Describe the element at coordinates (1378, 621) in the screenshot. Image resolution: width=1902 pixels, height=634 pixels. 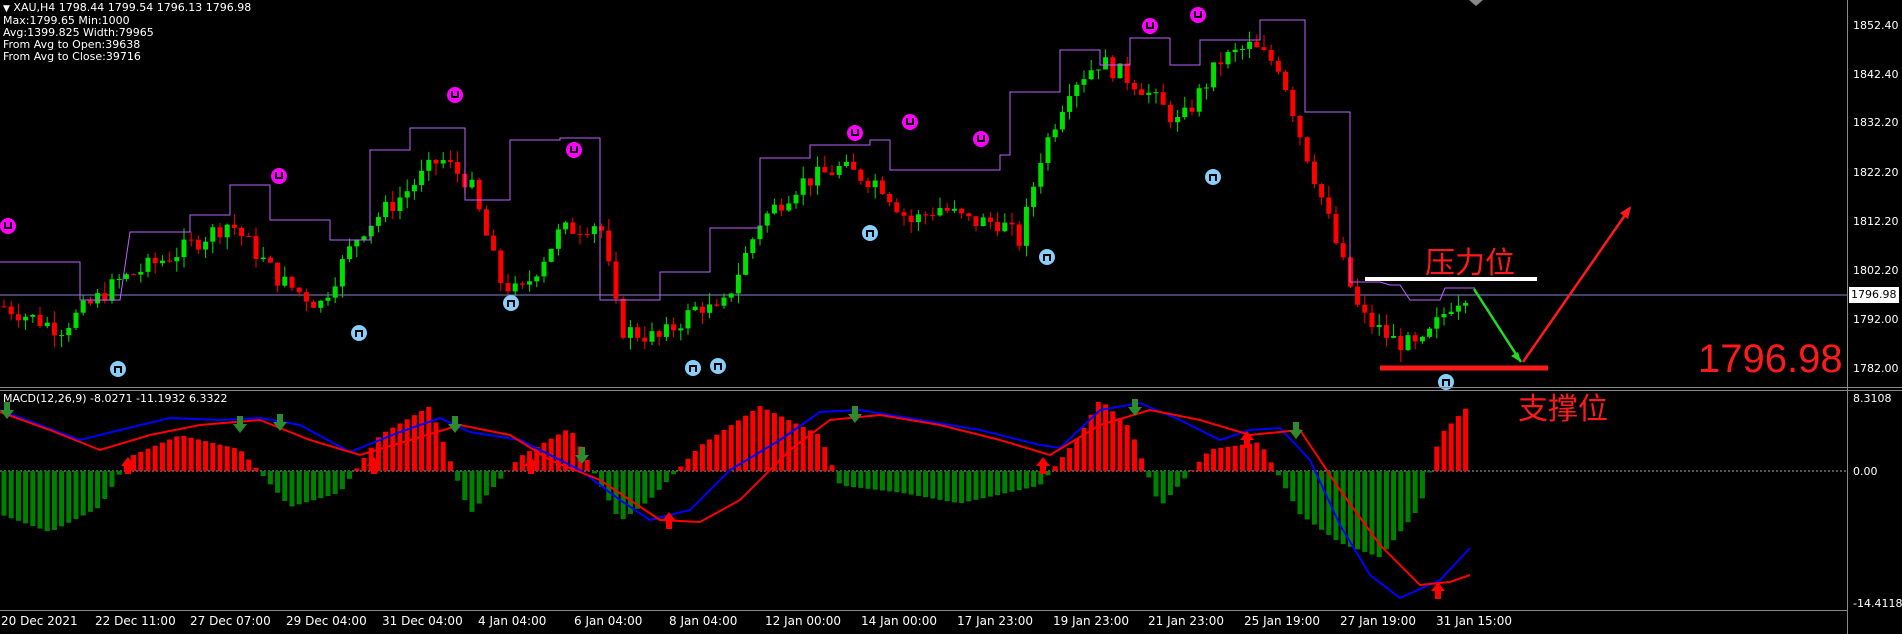
I see `time-axis-label: 27 Jan 19:00` at that location.